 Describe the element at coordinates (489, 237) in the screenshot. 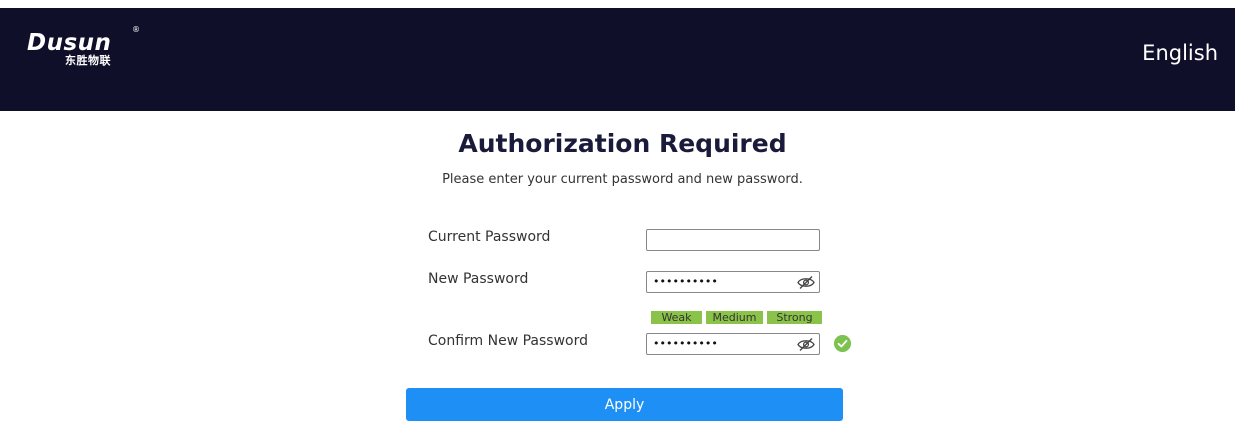

I see `current-password-label: Current Password` at that location.